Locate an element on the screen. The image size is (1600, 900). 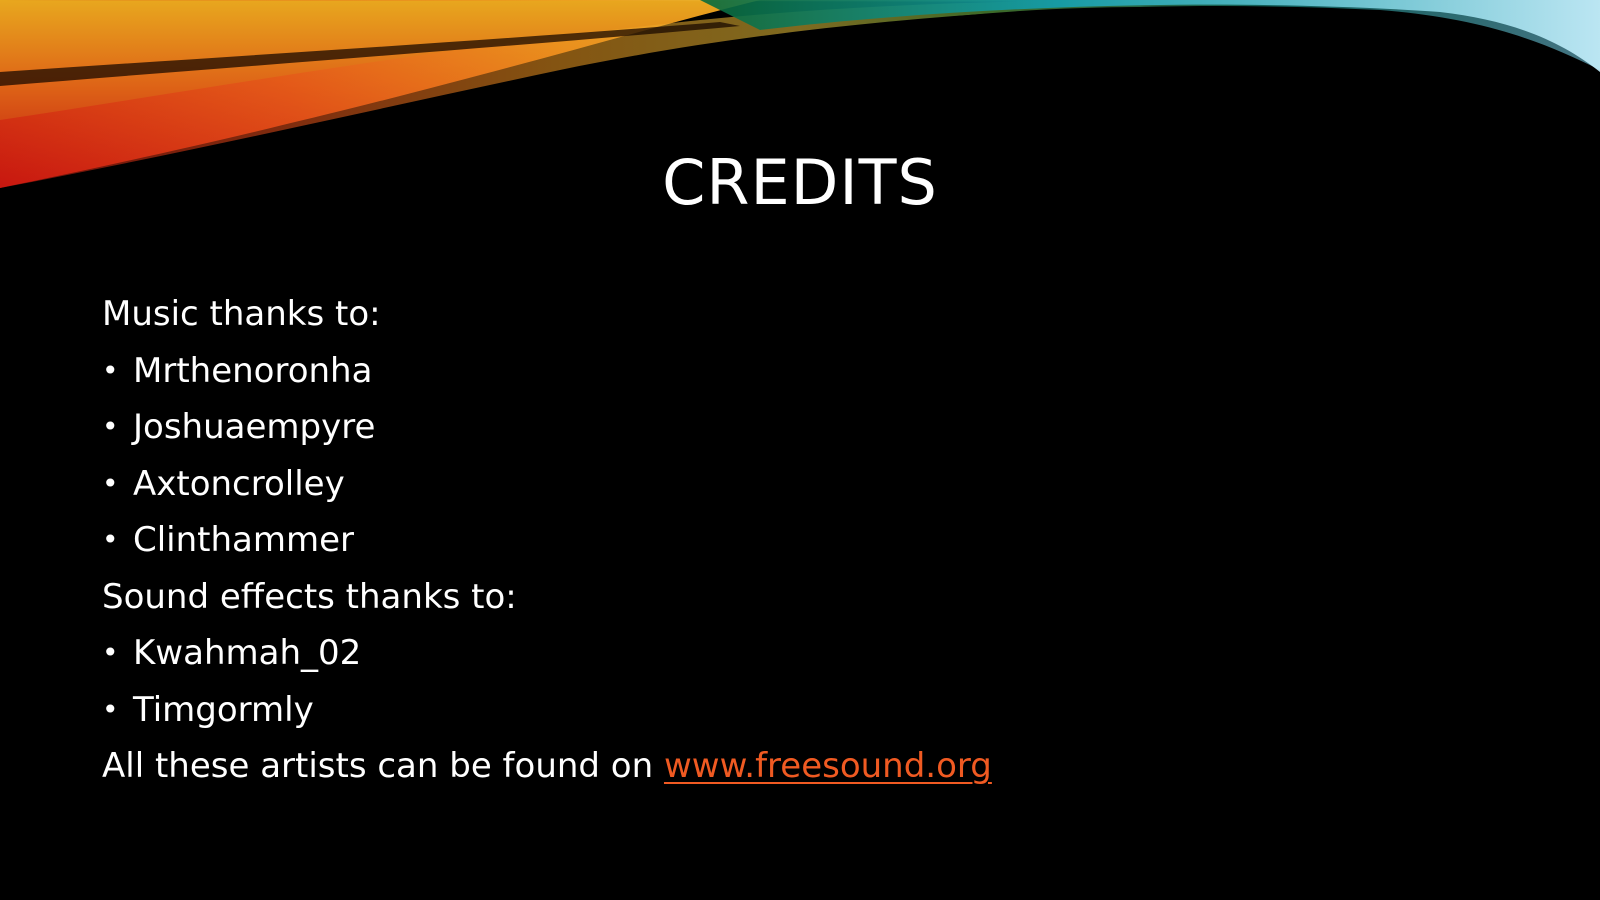
artist-name: Axtoncrolley is located at coordinates (239, 483).